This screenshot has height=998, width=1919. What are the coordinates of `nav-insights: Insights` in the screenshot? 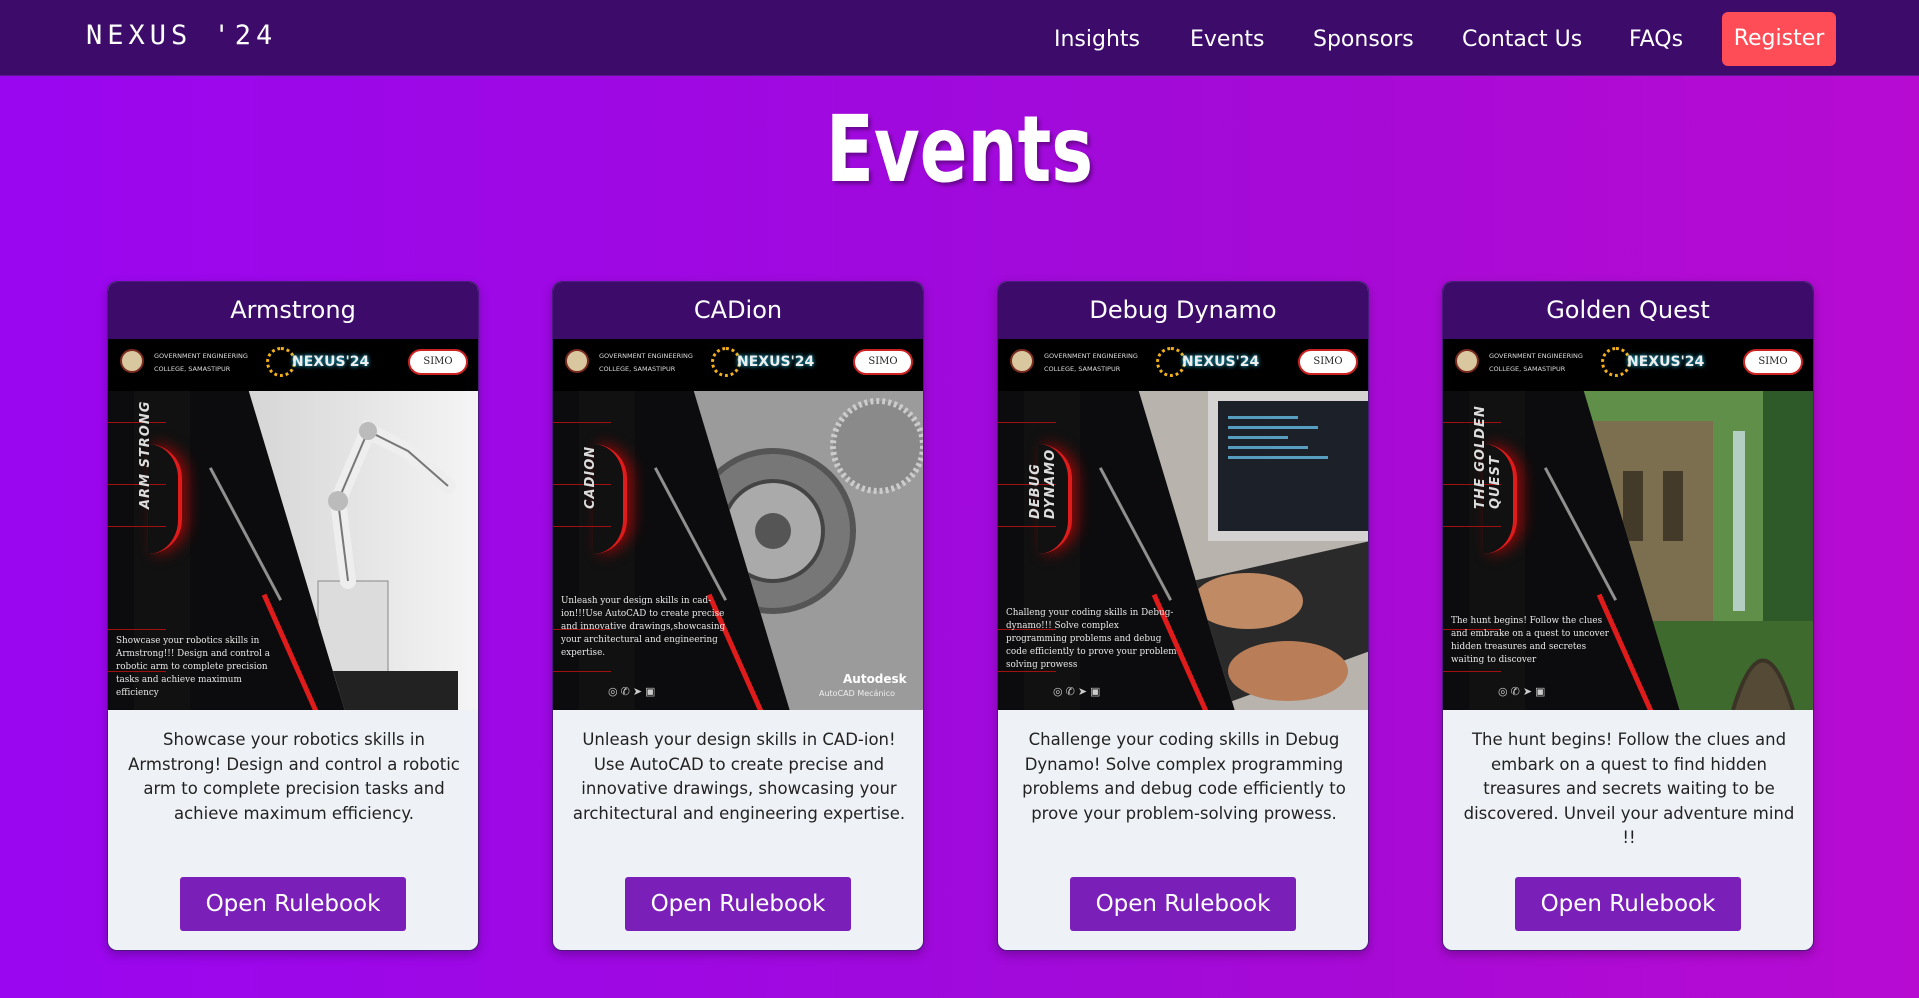 It's located at (1097, 39).